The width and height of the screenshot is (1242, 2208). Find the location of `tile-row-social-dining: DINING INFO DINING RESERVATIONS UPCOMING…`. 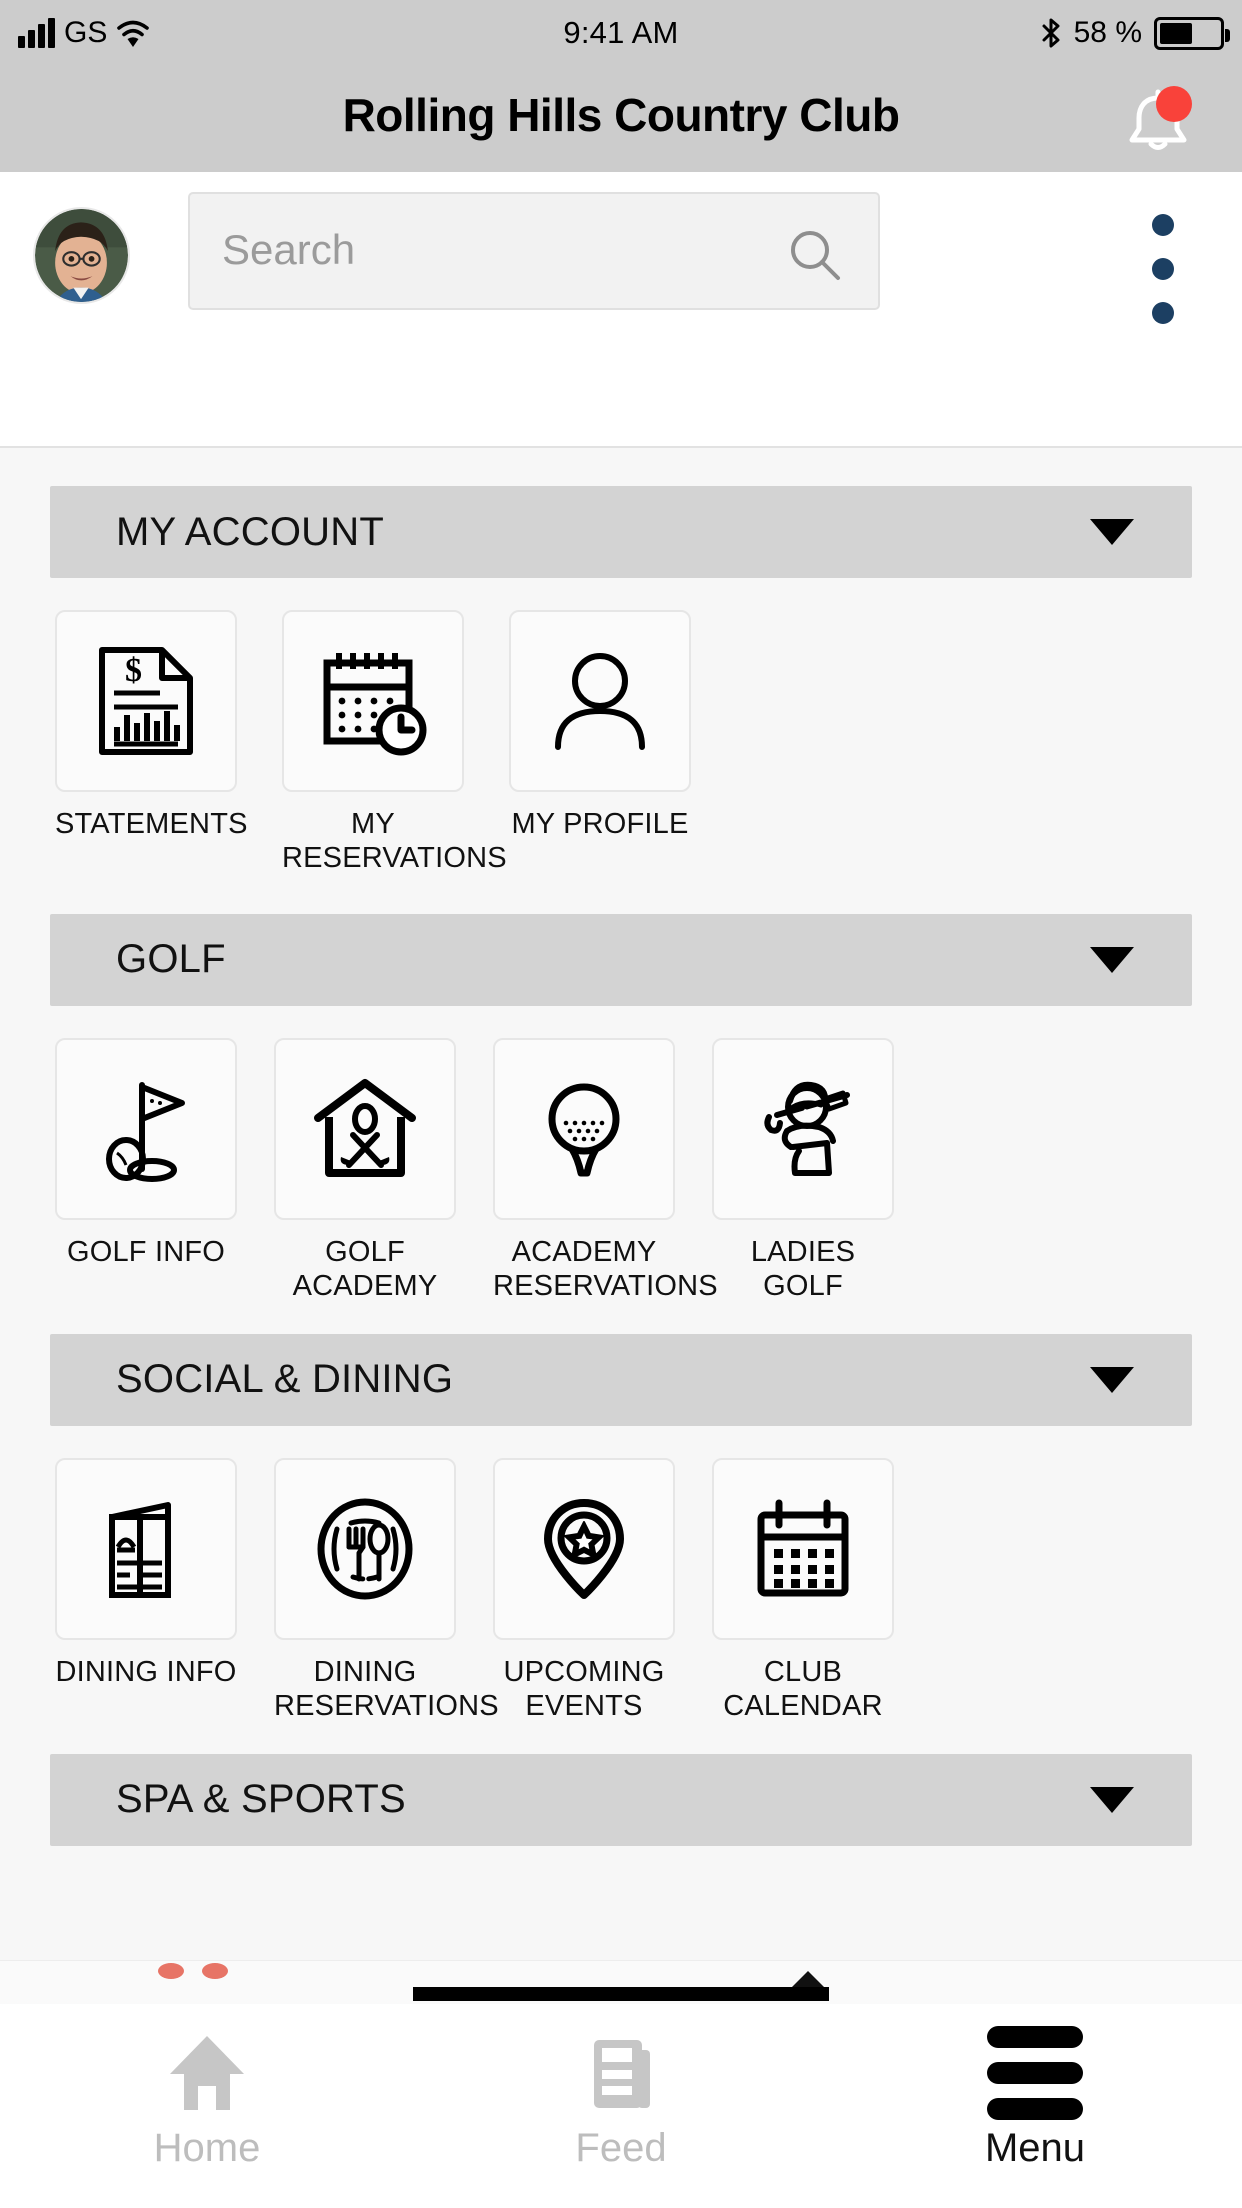

tile-row-social-dining: DINING INFO DINING RESERVATIONS UPCOMING… is located at coordinates (621, 1590).